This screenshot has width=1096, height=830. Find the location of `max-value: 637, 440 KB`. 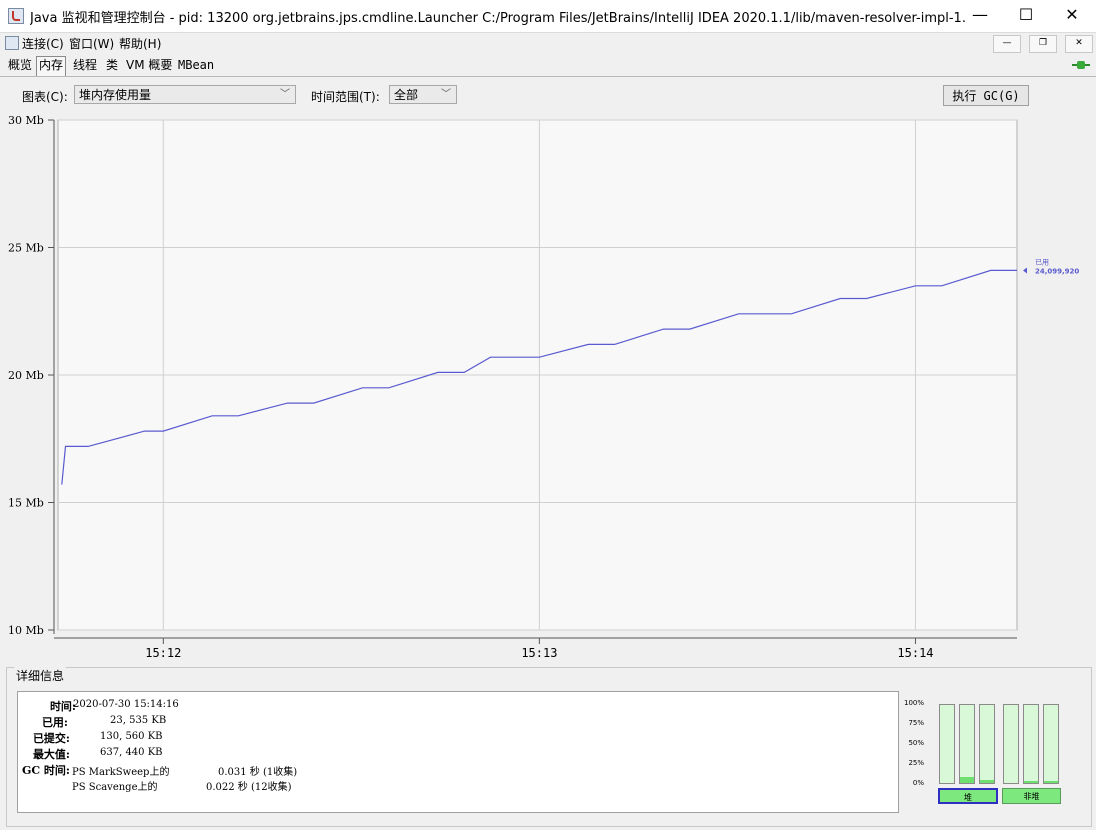

max-value: 637, 440 KB is located at coordinates (131, 752).